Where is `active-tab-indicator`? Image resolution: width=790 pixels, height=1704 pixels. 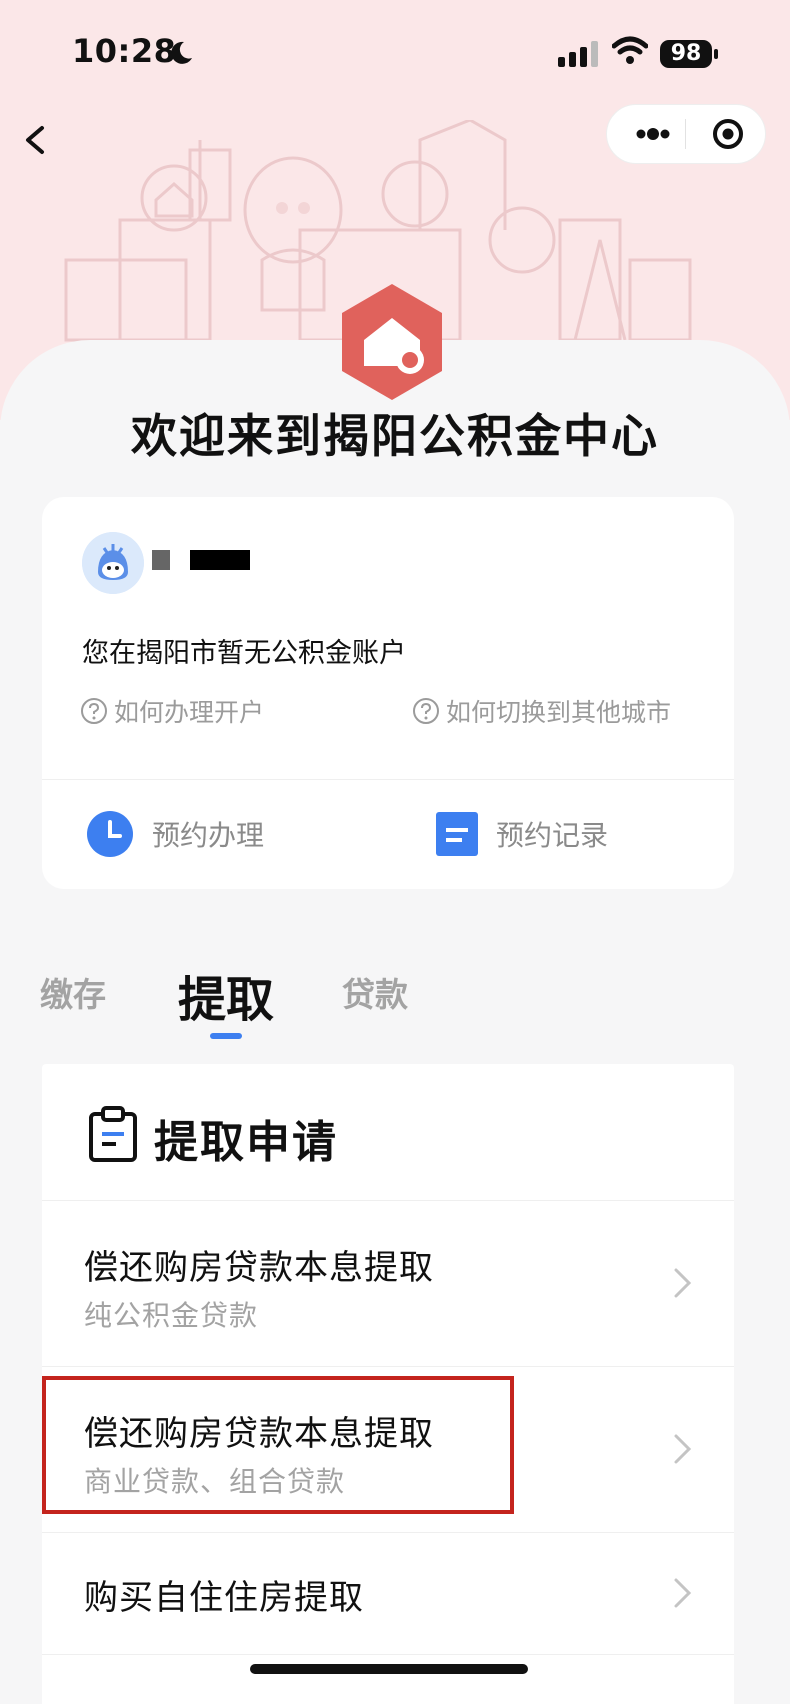
active-tab-indicator is located at coordinates (226, 1036).